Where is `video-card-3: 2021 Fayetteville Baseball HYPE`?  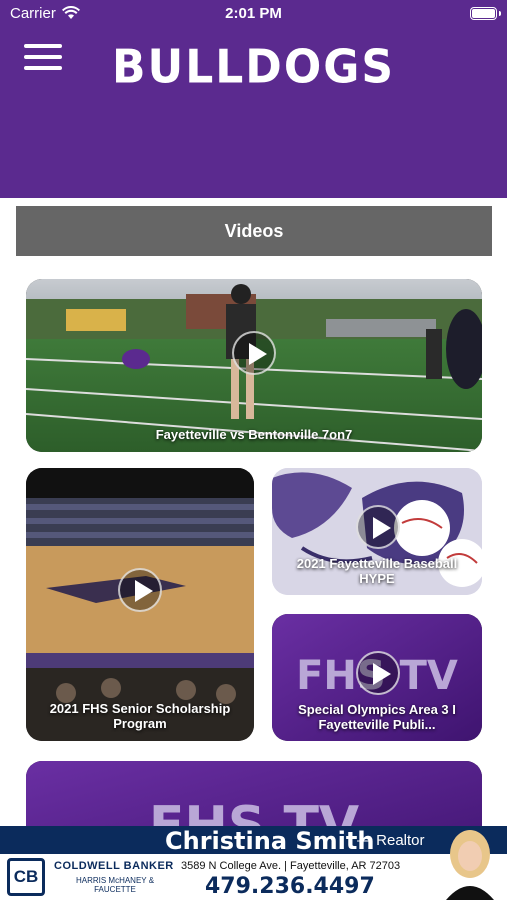
video-card-3: 2021 Fayetteville Baseball HYPE is located at coordinates (377, 531).